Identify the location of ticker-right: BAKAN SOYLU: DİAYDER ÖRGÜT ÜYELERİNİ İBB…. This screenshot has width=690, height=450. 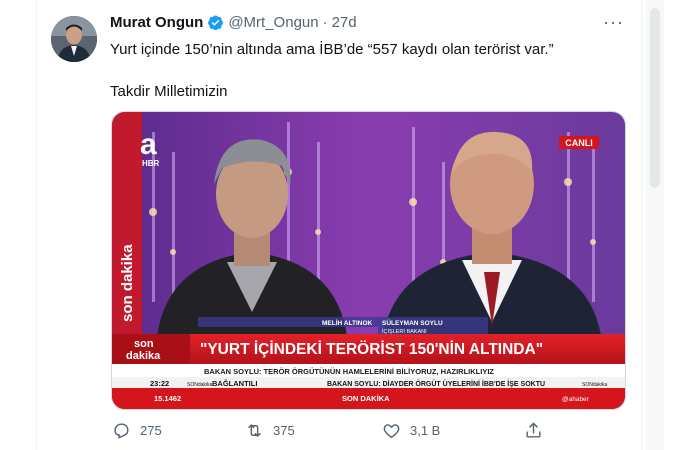
(436, 383).